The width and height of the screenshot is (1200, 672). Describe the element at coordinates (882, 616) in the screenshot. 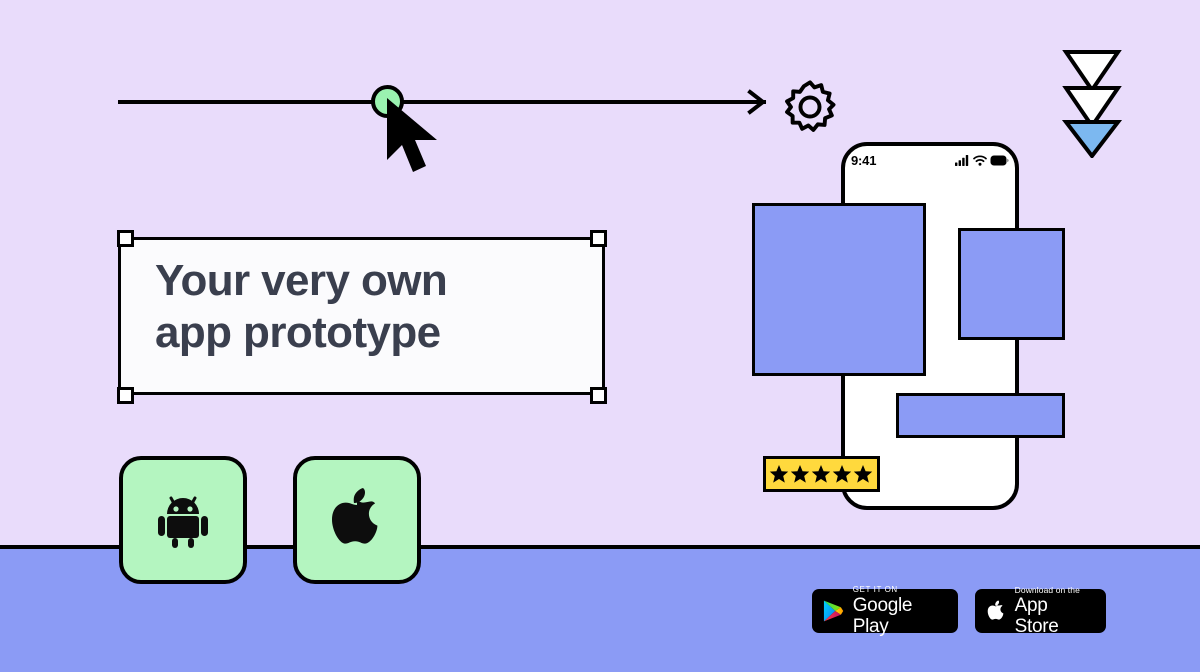

I see `google-play-badge-title: Google Play` at that location.